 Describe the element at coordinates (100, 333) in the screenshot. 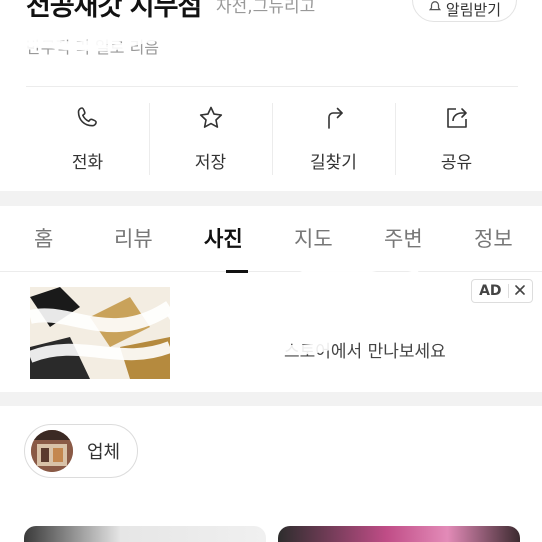

I see `ad-image` at that location.